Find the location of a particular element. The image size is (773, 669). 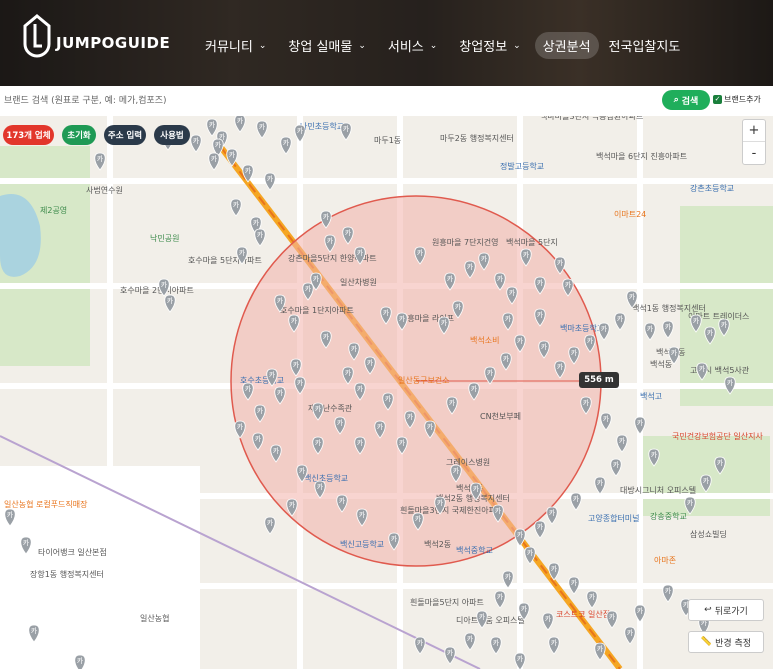

usage-button: 사용법 is located at coordinates (172, 135).